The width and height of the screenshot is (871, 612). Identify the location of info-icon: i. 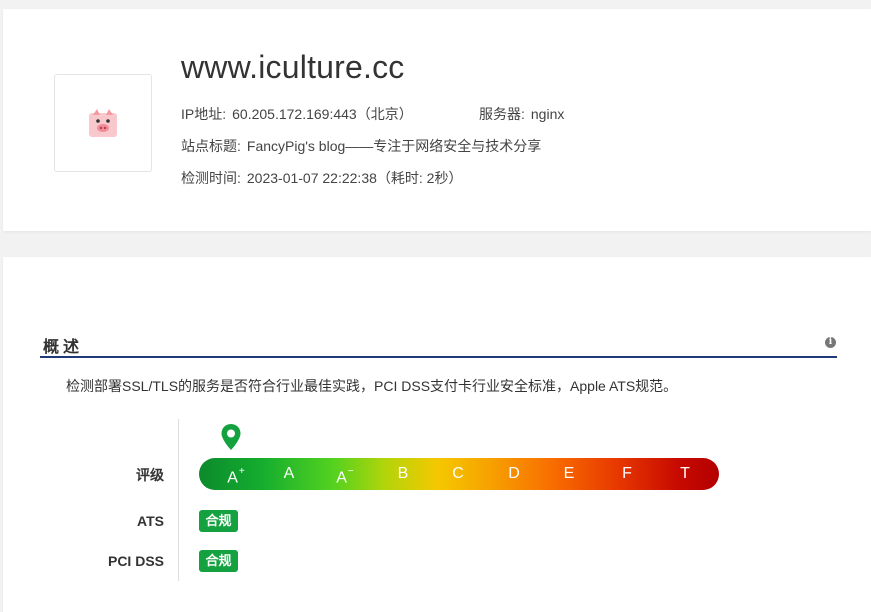
(830, 342).